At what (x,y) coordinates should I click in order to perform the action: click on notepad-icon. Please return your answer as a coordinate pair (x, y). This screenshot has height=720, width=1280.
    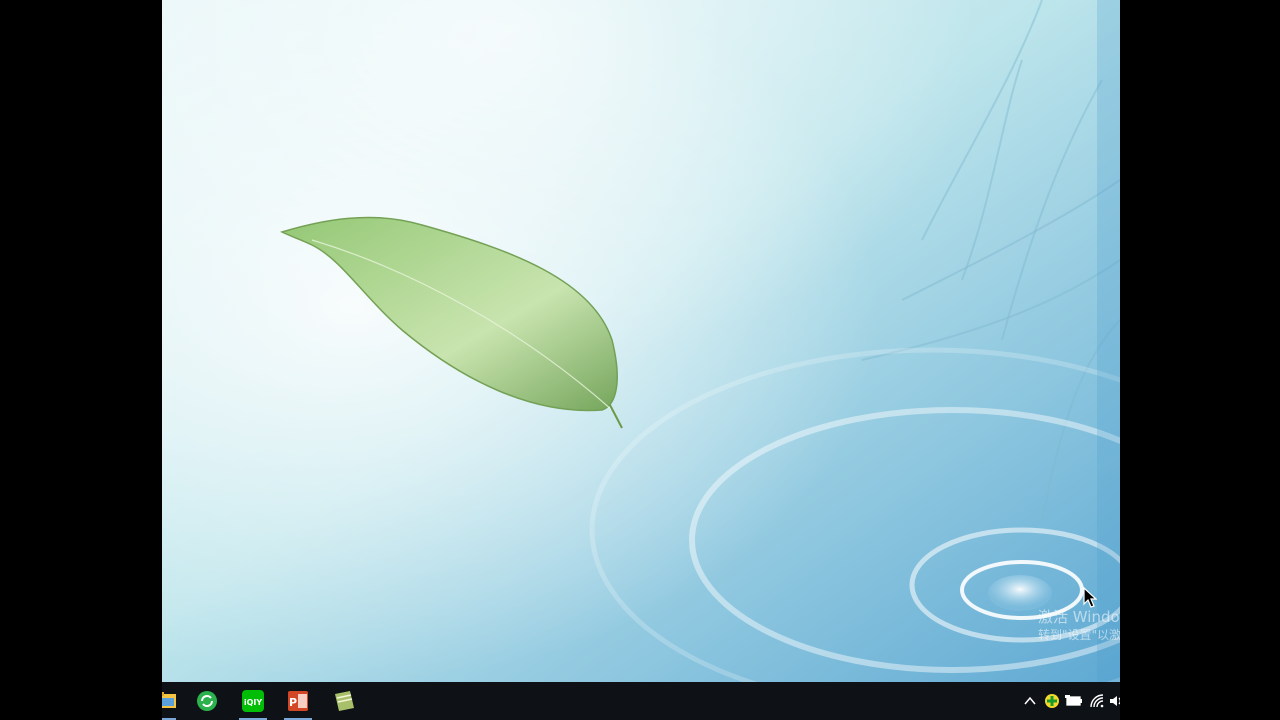
    Looking at the image, I should click on (344, 701).